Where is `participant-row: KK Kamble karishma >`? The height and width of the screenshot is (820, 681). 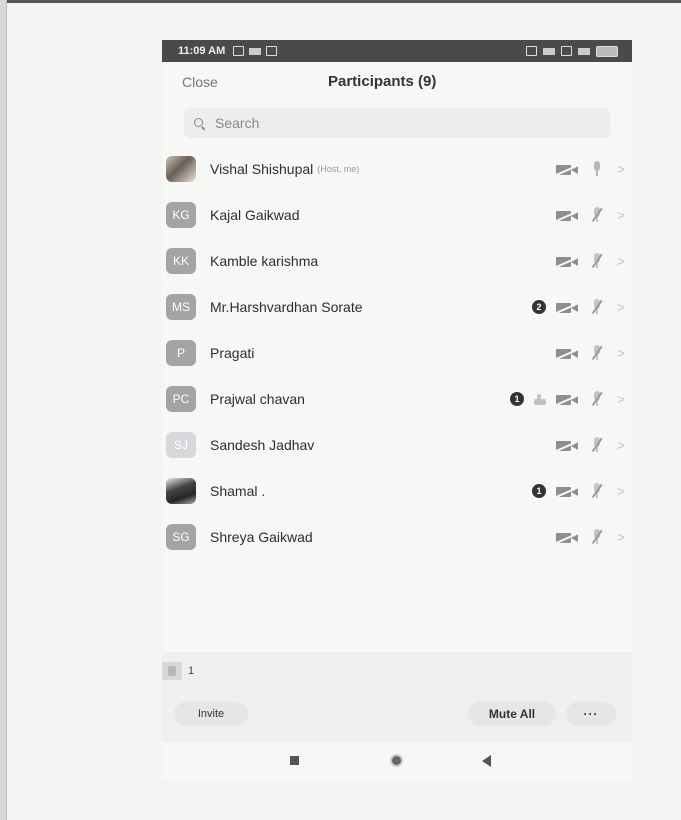 participant-row: KK Kamble karishma > is located at coordinates (397, 261).